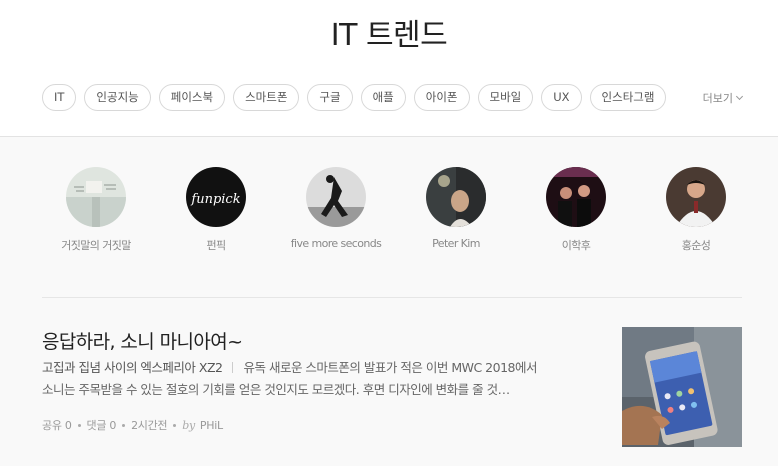  Describe the element at coordinates (576, 245) in the screenshot. I see `creator-name: 이학후` at that location.